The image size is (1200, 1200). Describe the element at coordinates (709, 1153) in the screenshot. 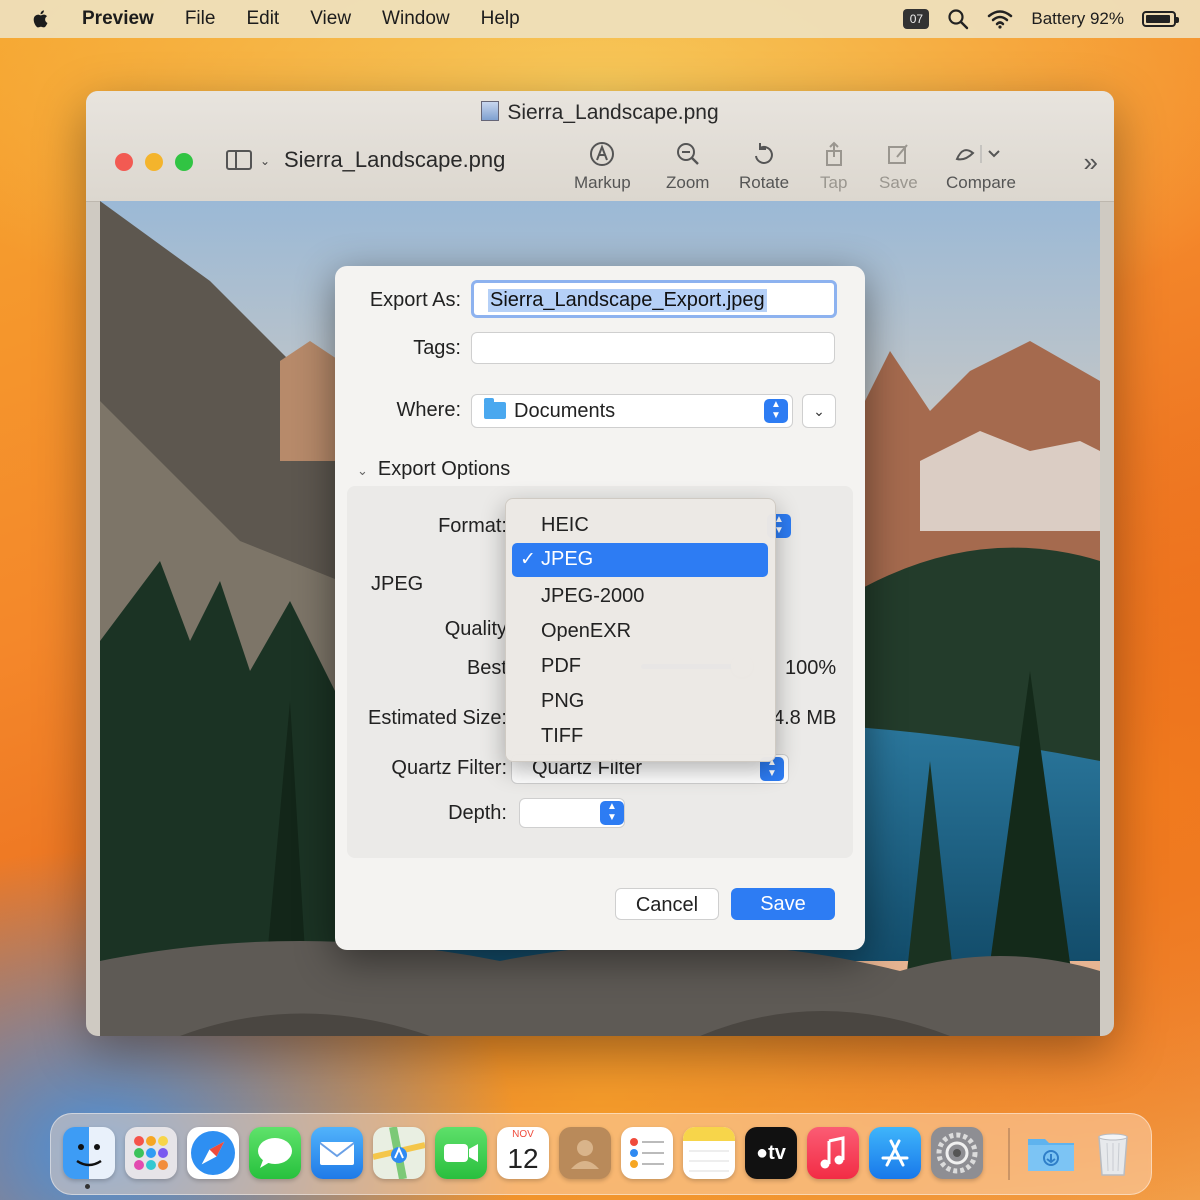

I see `notes-icon` at that location.